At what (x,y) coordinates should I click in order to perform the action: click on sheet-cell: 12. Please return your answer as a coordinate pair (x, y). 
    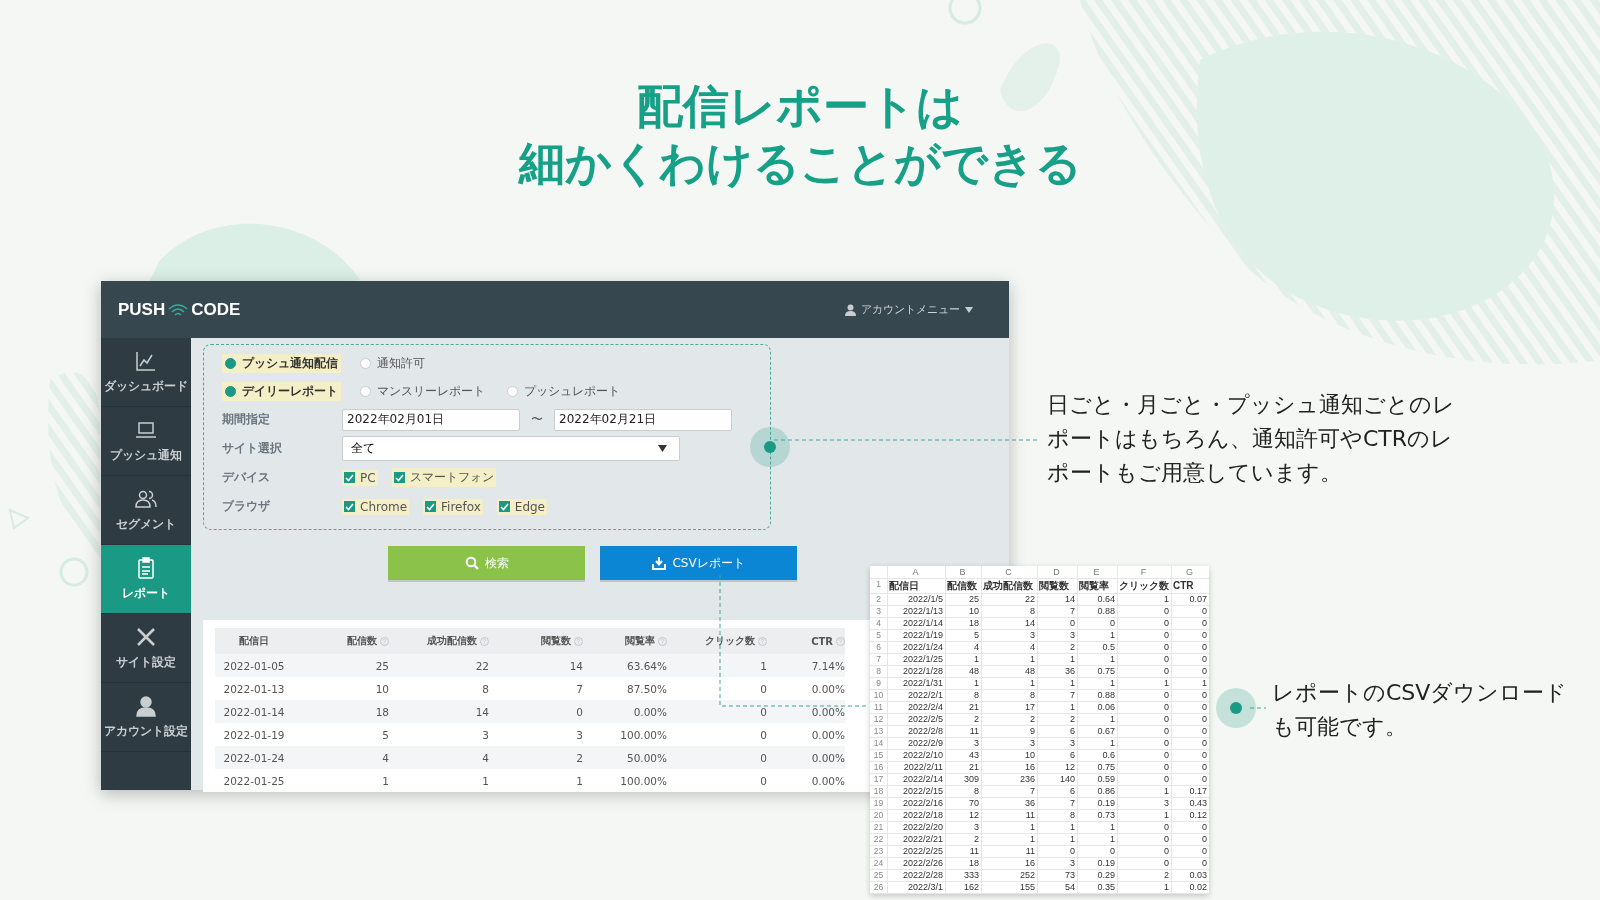
    Looking at the image, I should click on (1057, 767).